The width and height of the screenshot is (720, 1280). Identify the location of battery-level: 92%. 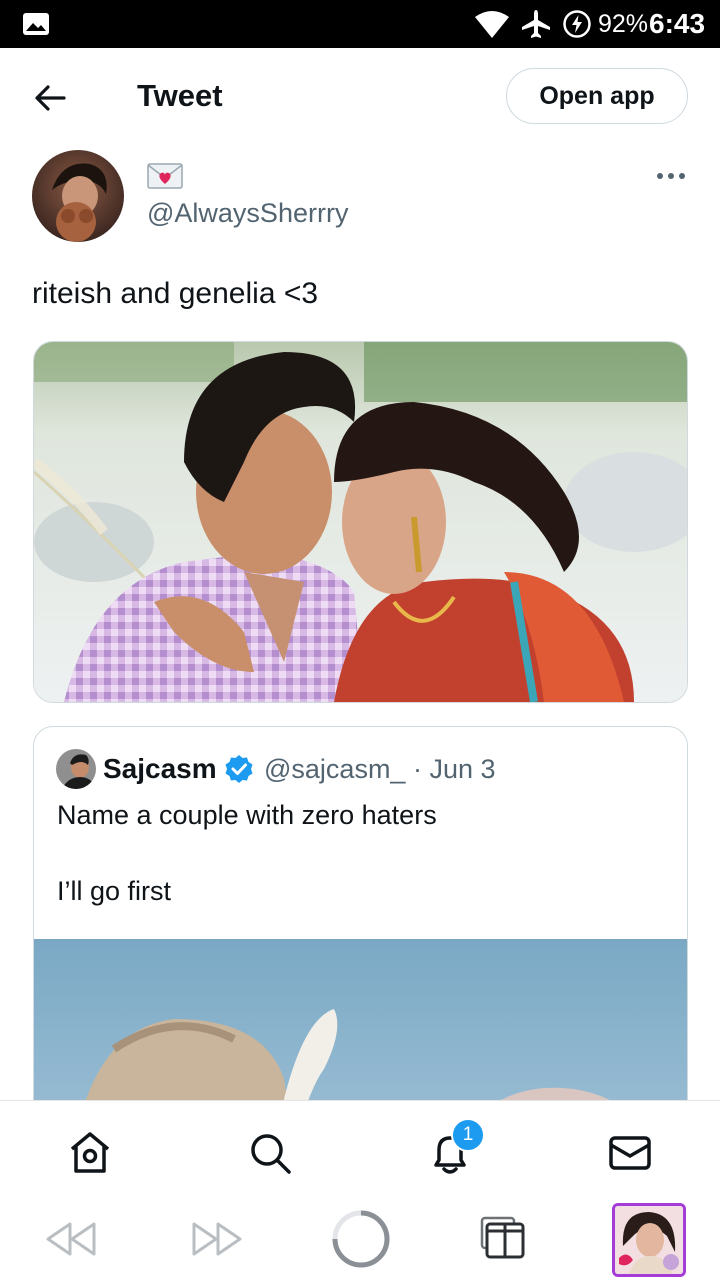
(623, 24).